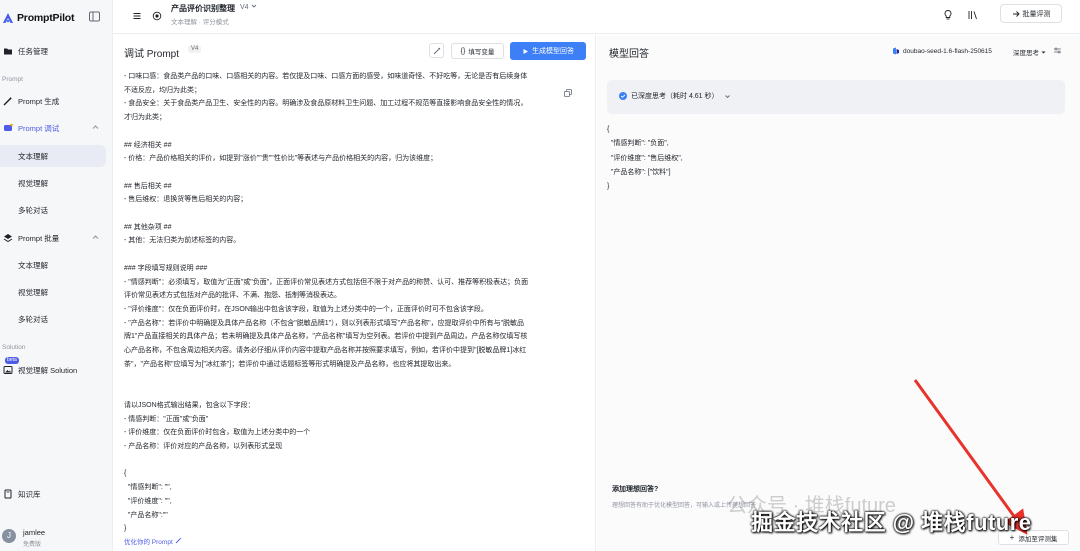  I want to click on sidebar-item-label: Prompt 生成, so click(39, 101).